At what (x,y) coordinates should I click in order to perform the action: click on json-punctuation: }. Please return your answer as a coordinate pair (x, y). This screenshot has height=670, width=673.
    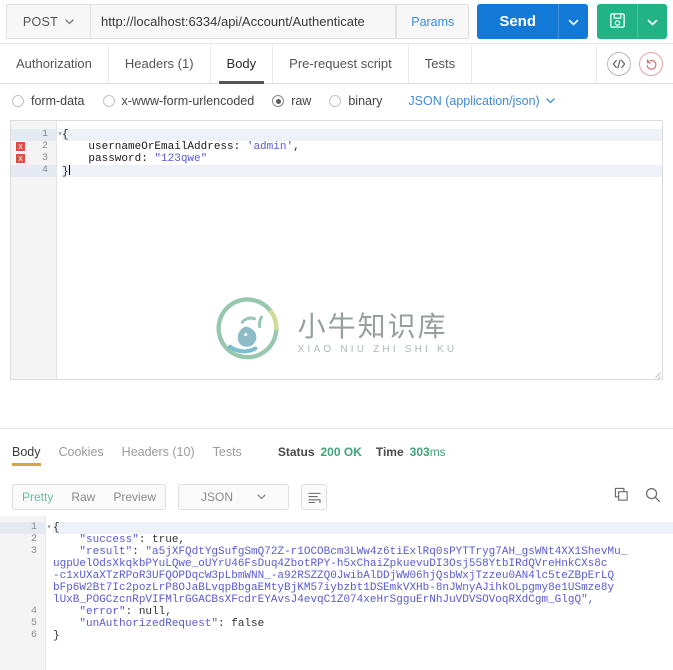
    Looking at the image, I should click on (56, 636).